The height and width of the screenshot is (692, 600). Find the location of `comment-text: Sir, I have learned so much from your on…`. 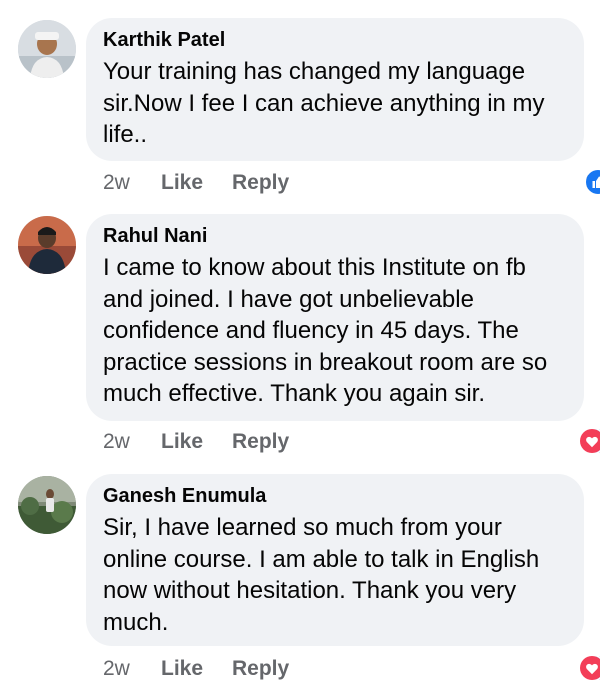

comment-text: Sir, I have learned so much from your on… is located at coordinates (321, 575).